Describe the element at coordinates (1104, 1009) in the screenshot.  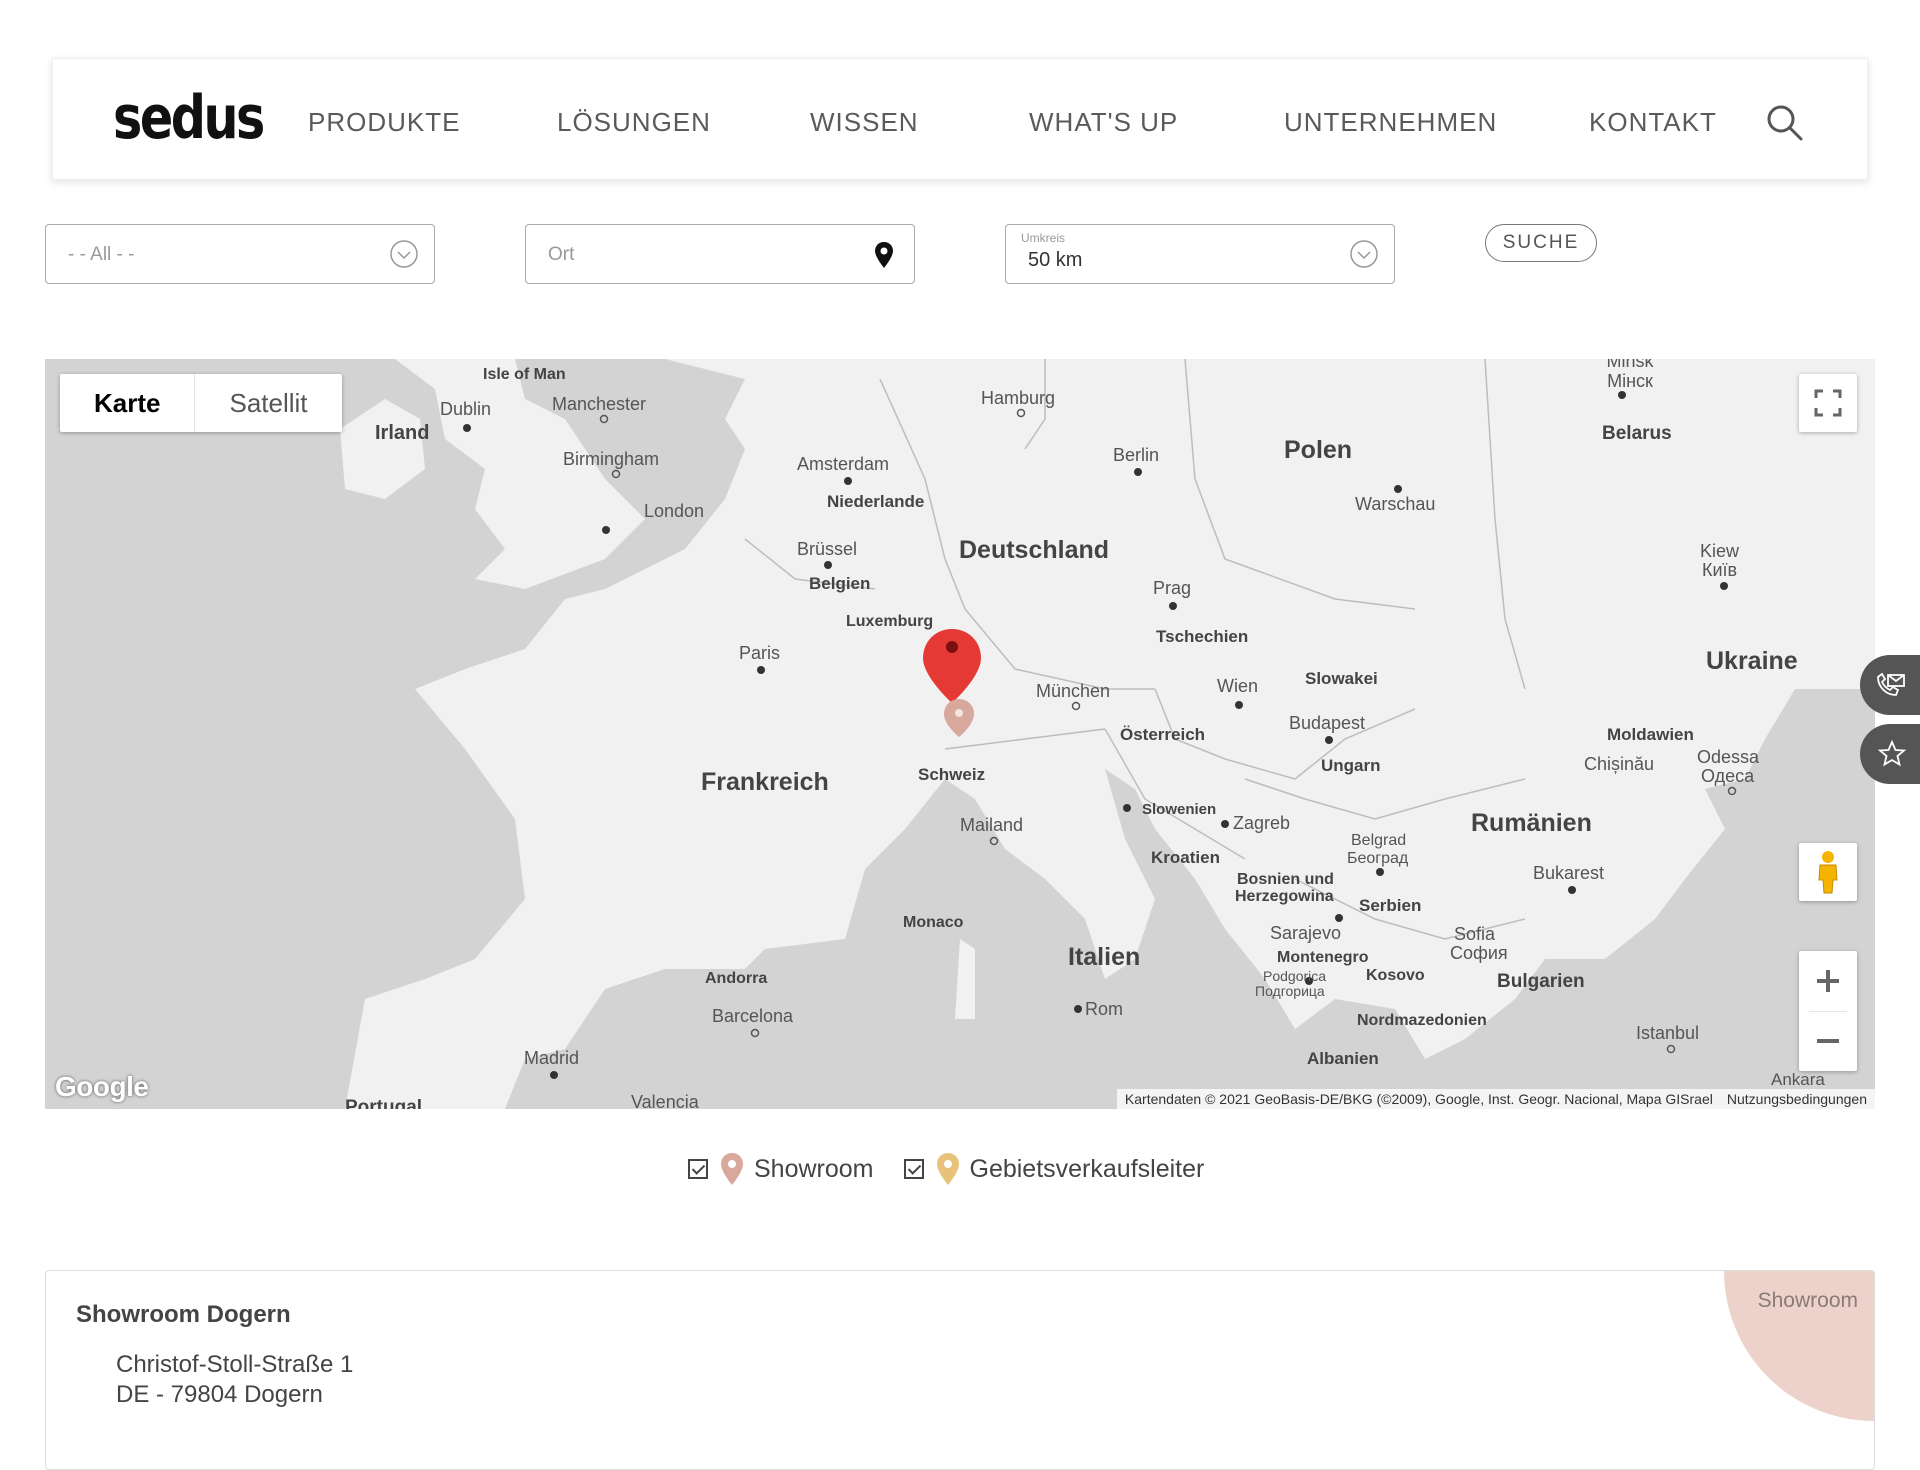
I see `map-label: Rom` at that location.